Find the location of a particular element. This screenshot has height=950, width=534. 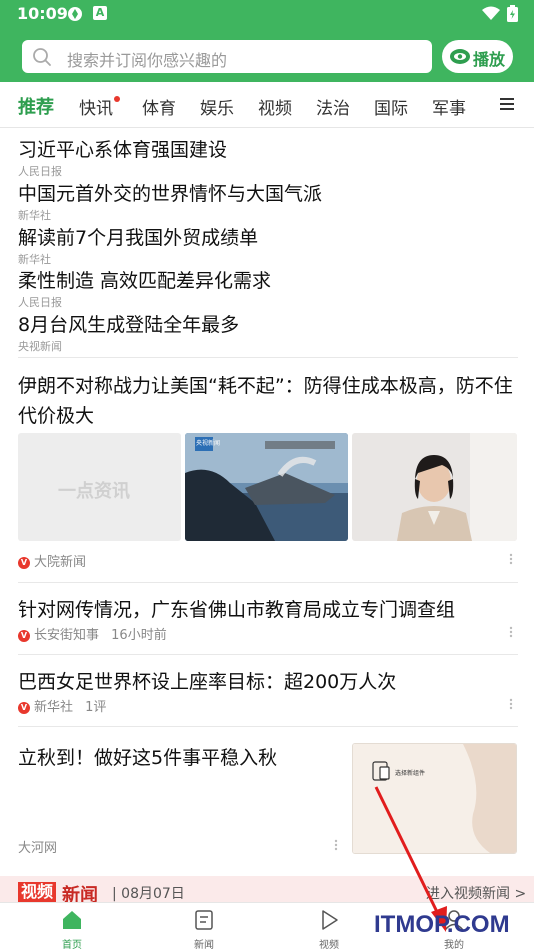

headline-title: 解读前7个月我国外贸成绩单 is located at coordinates (138, 238).